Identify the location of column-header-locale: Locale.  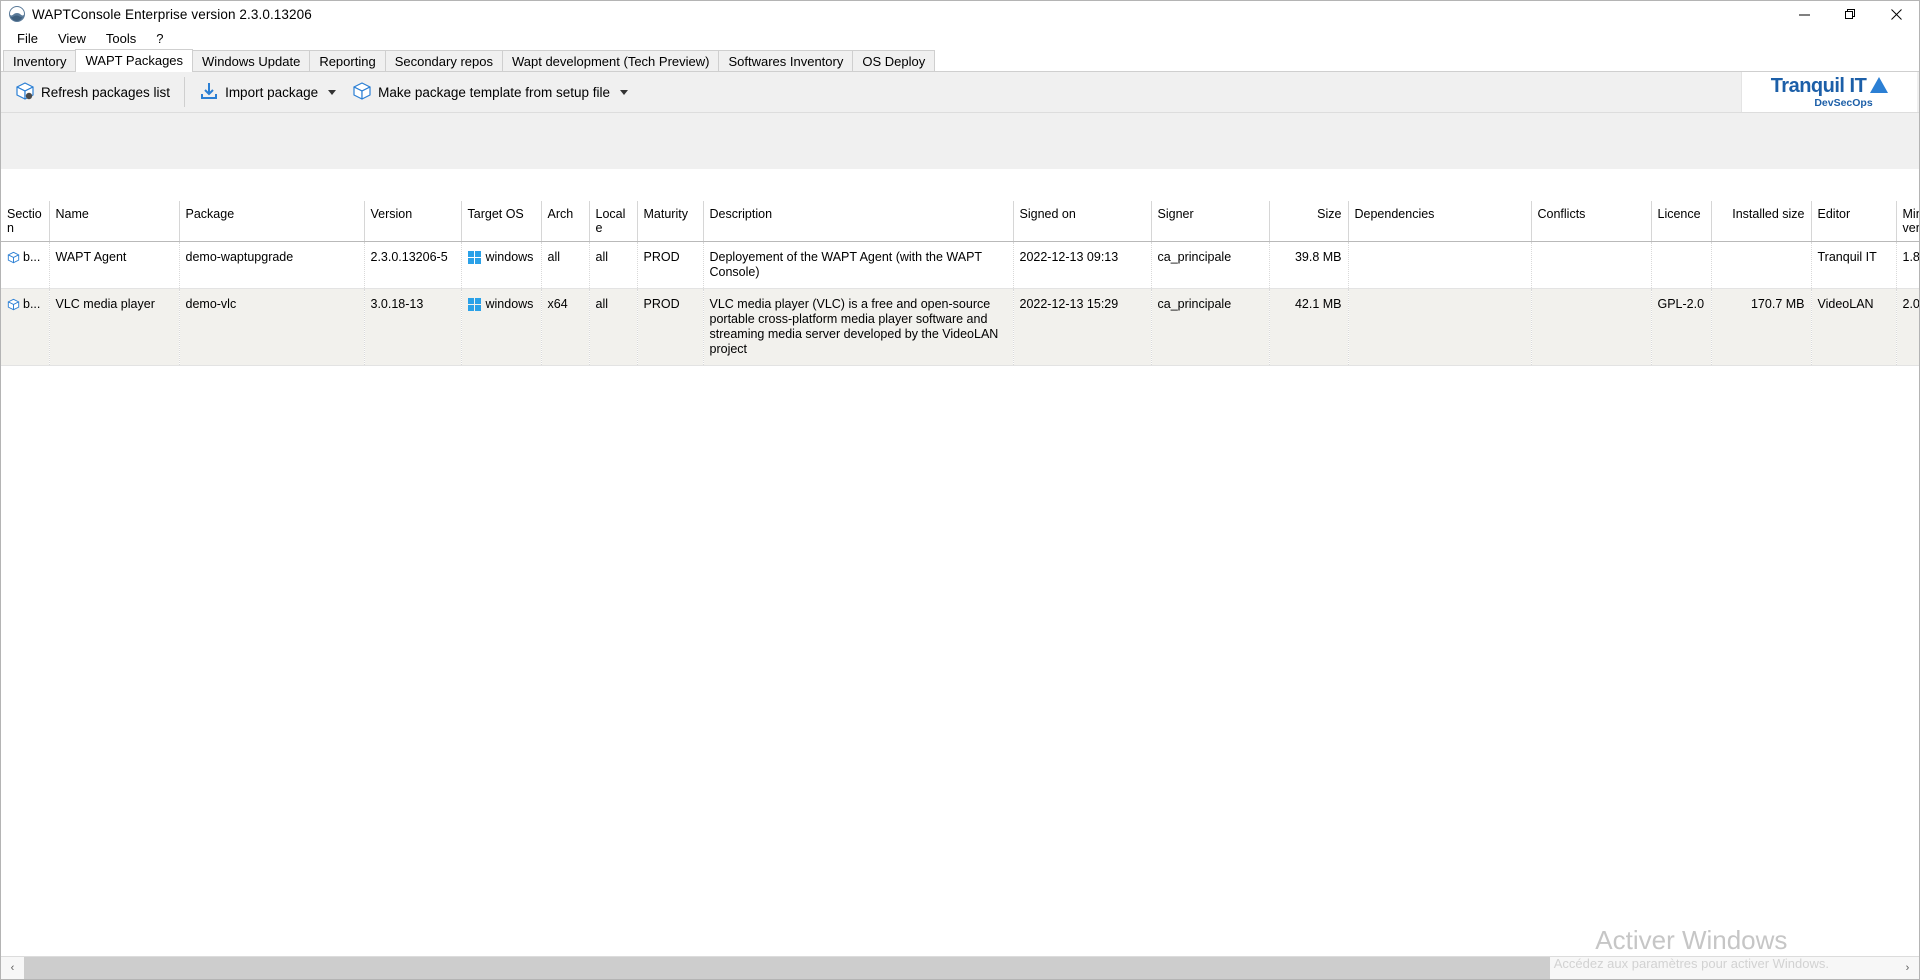
(613, 221).